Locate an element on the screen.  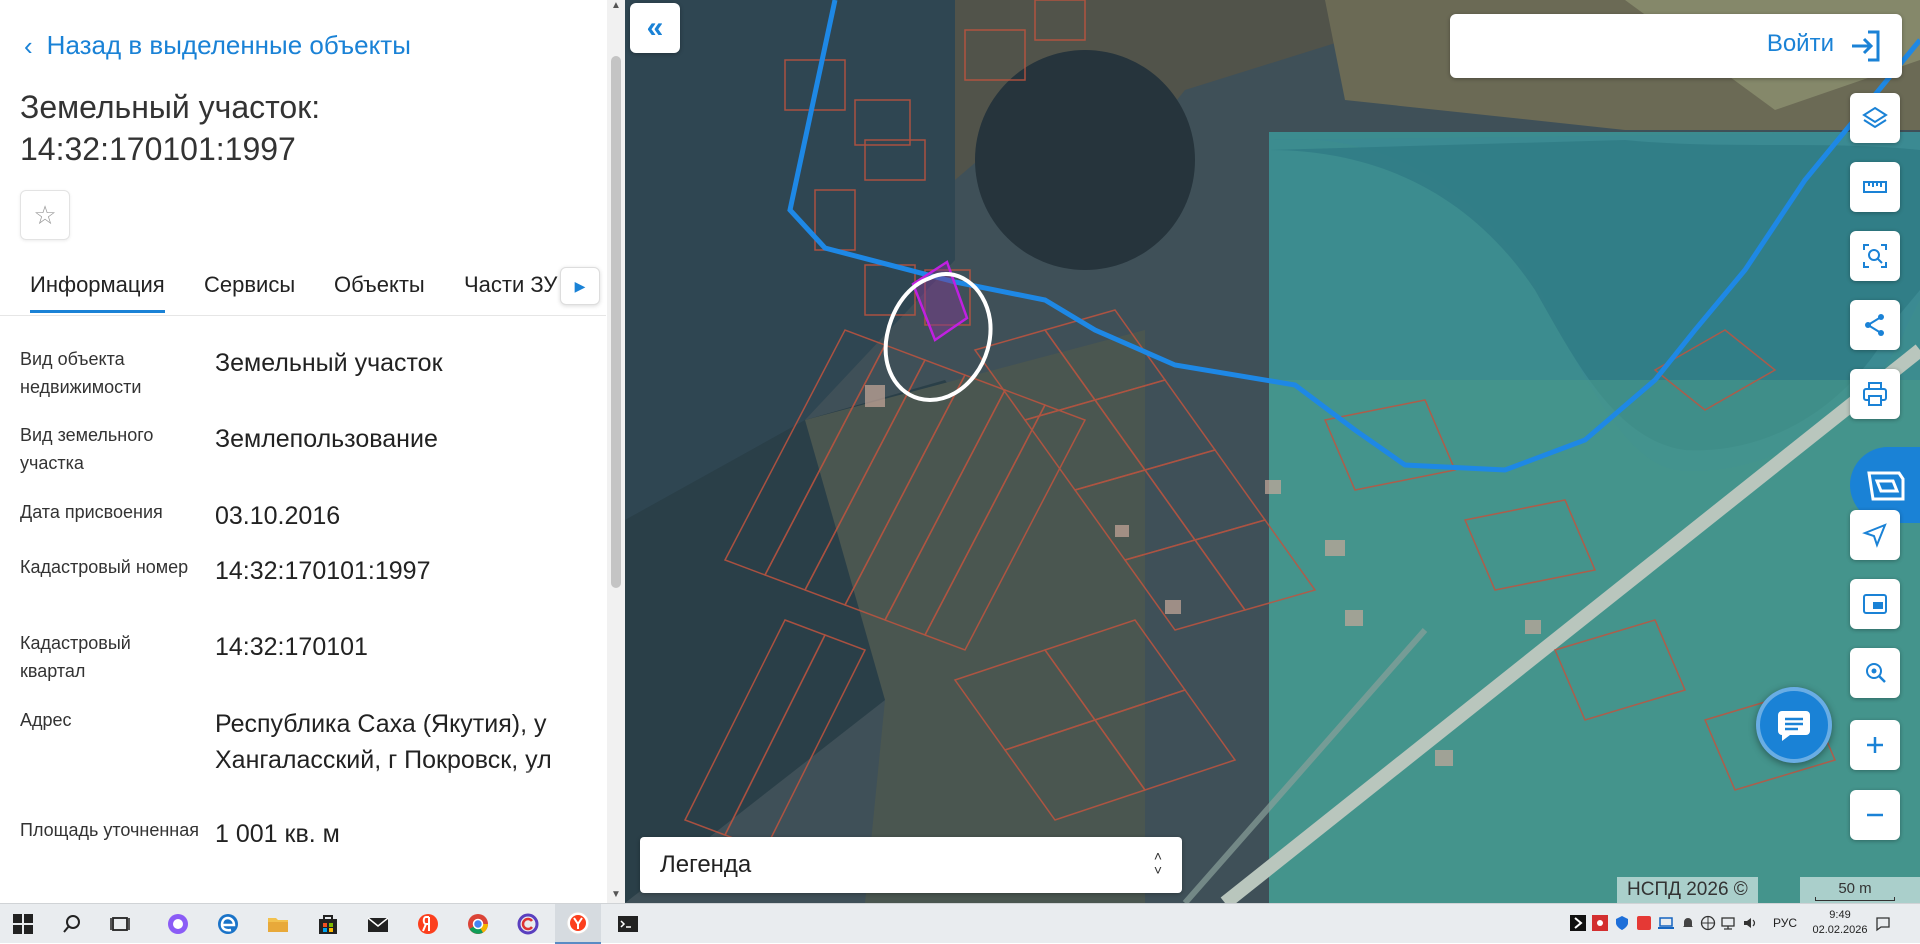
area-search-button is located at coordinates (1875, 256).